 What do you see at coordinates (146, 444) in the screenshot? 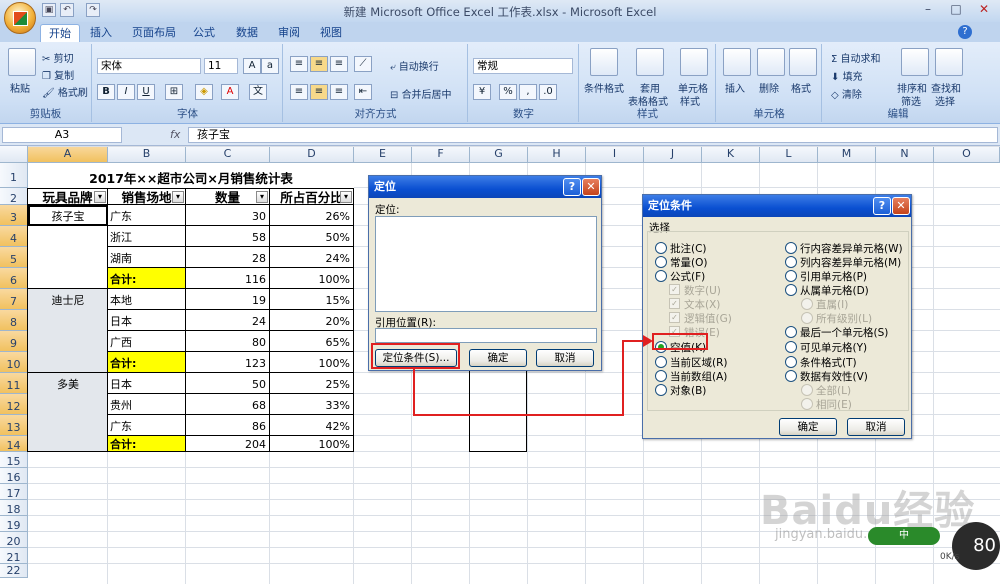
I see `total-label-cell: 合计:` at bounding box center [146, 444].